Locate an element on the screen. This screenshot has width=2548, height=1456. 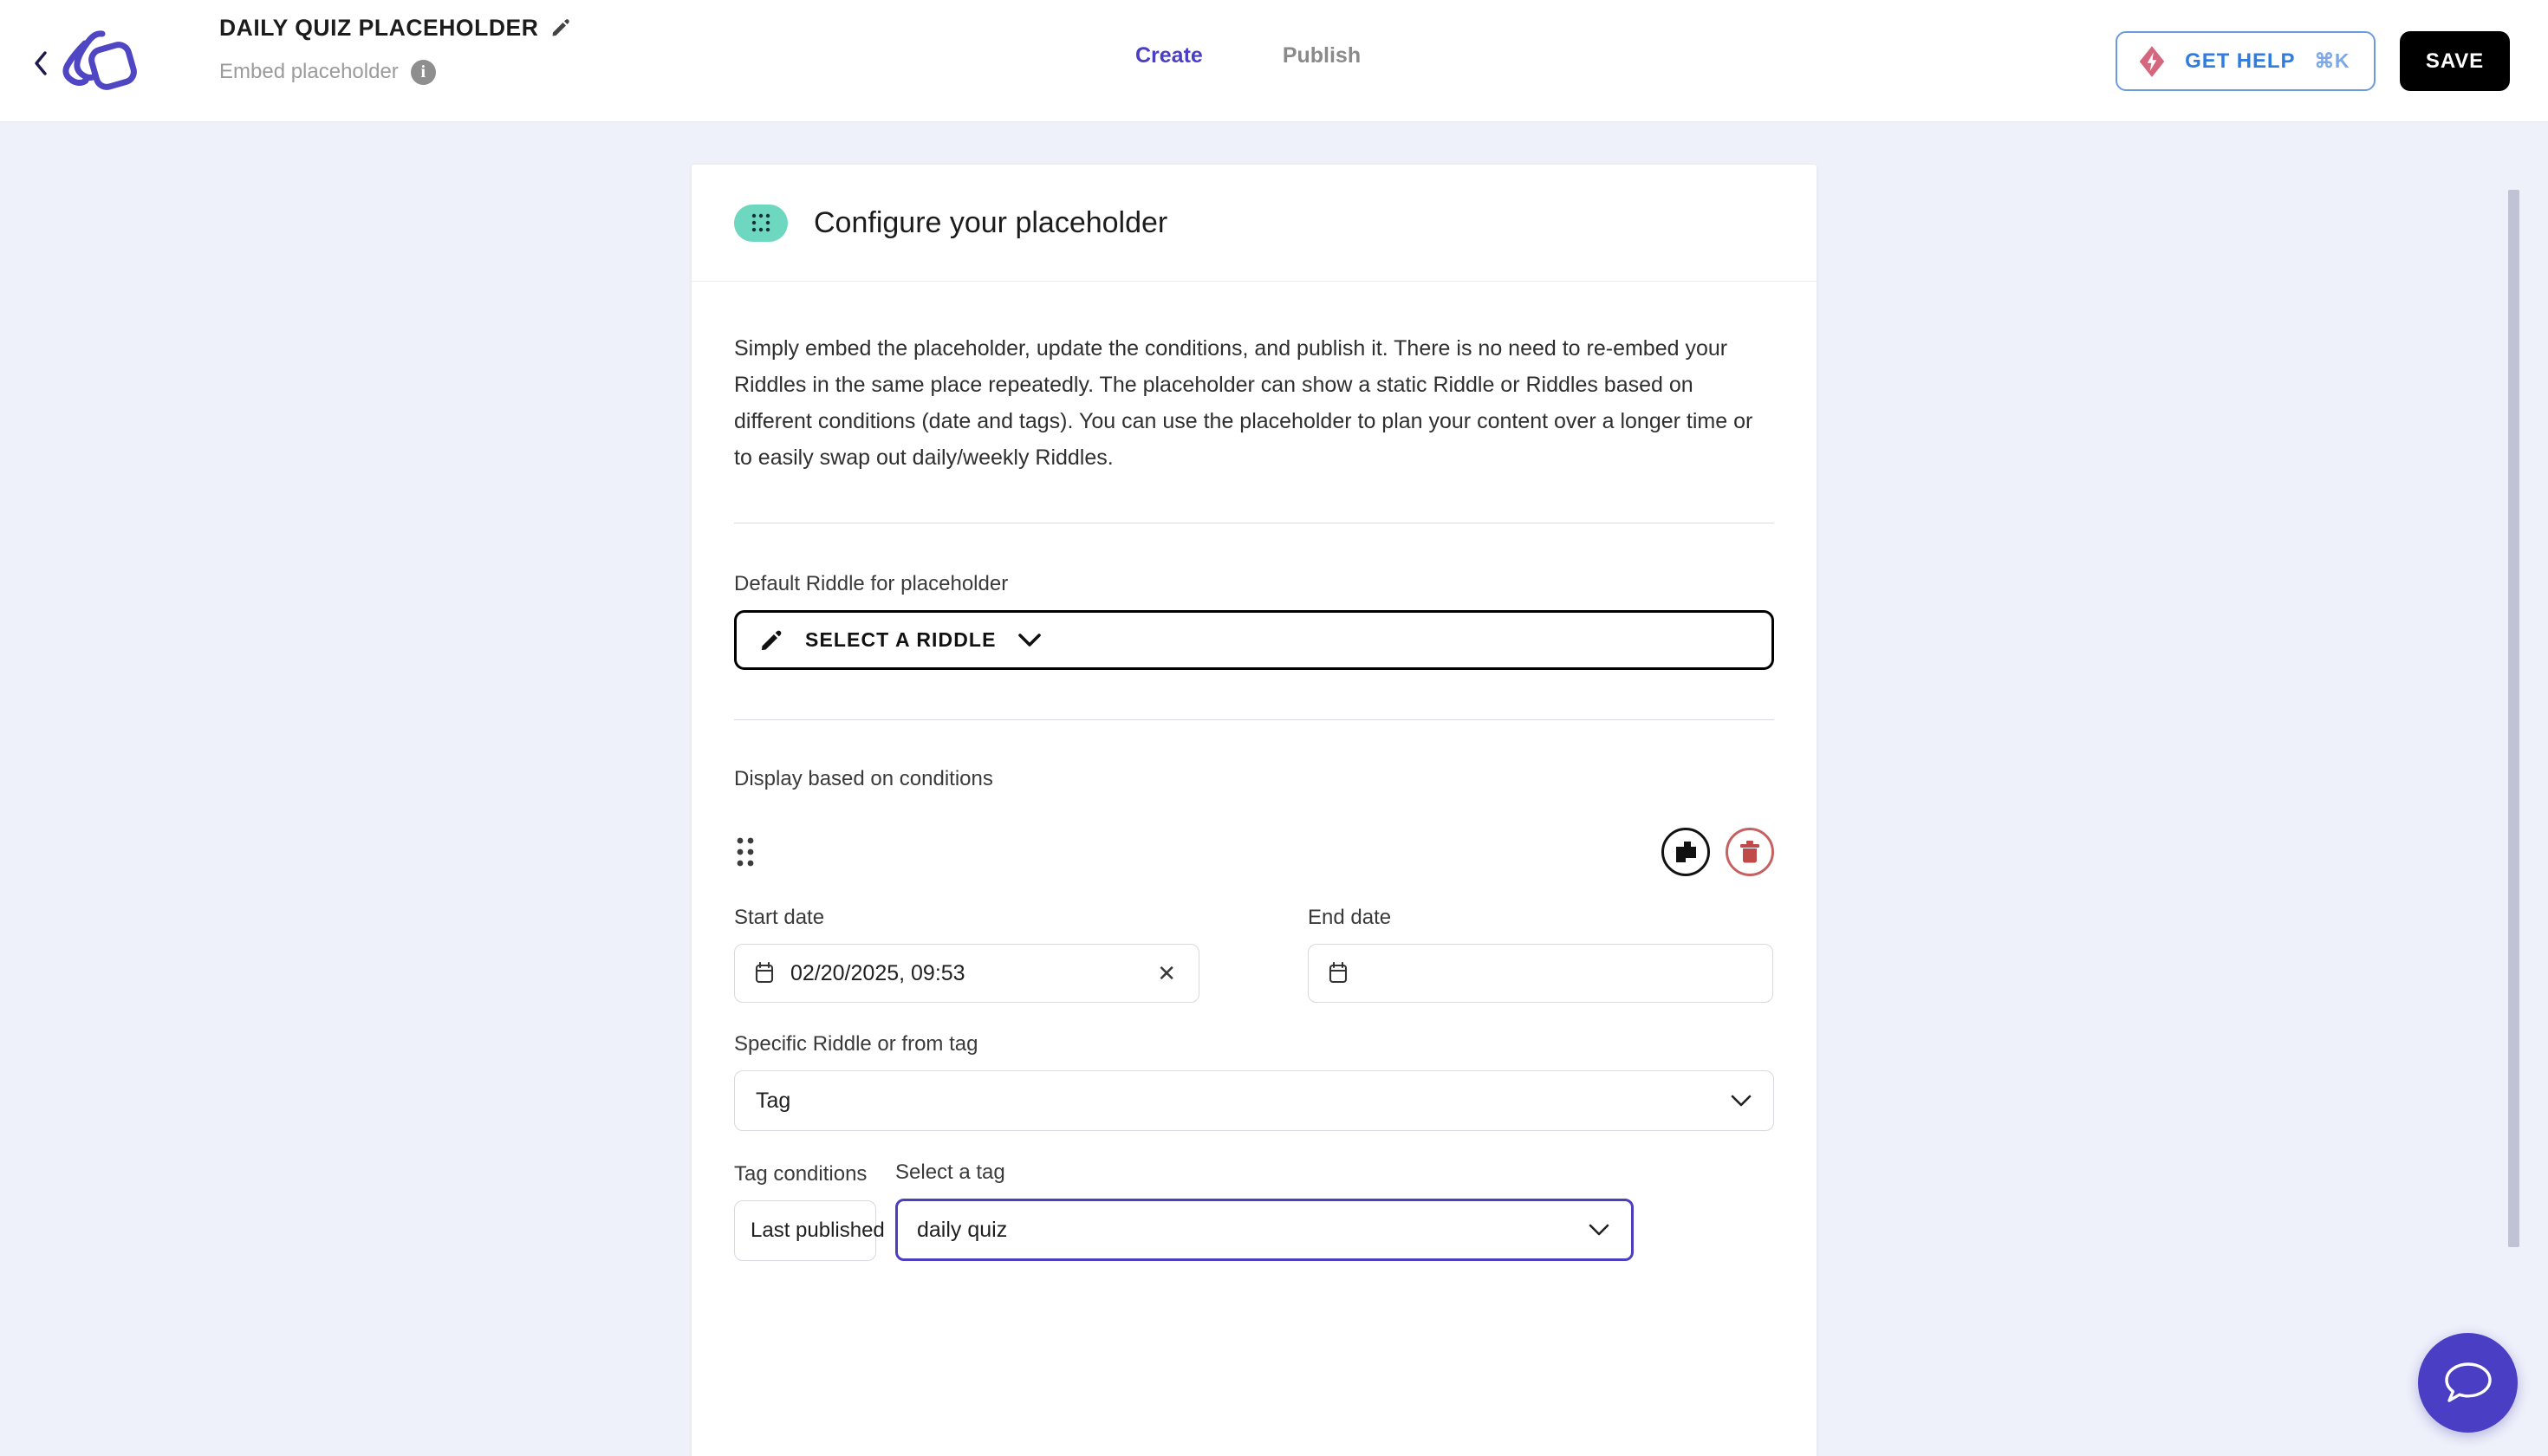
dots-grid-icon is located at coordinates (760, 222).